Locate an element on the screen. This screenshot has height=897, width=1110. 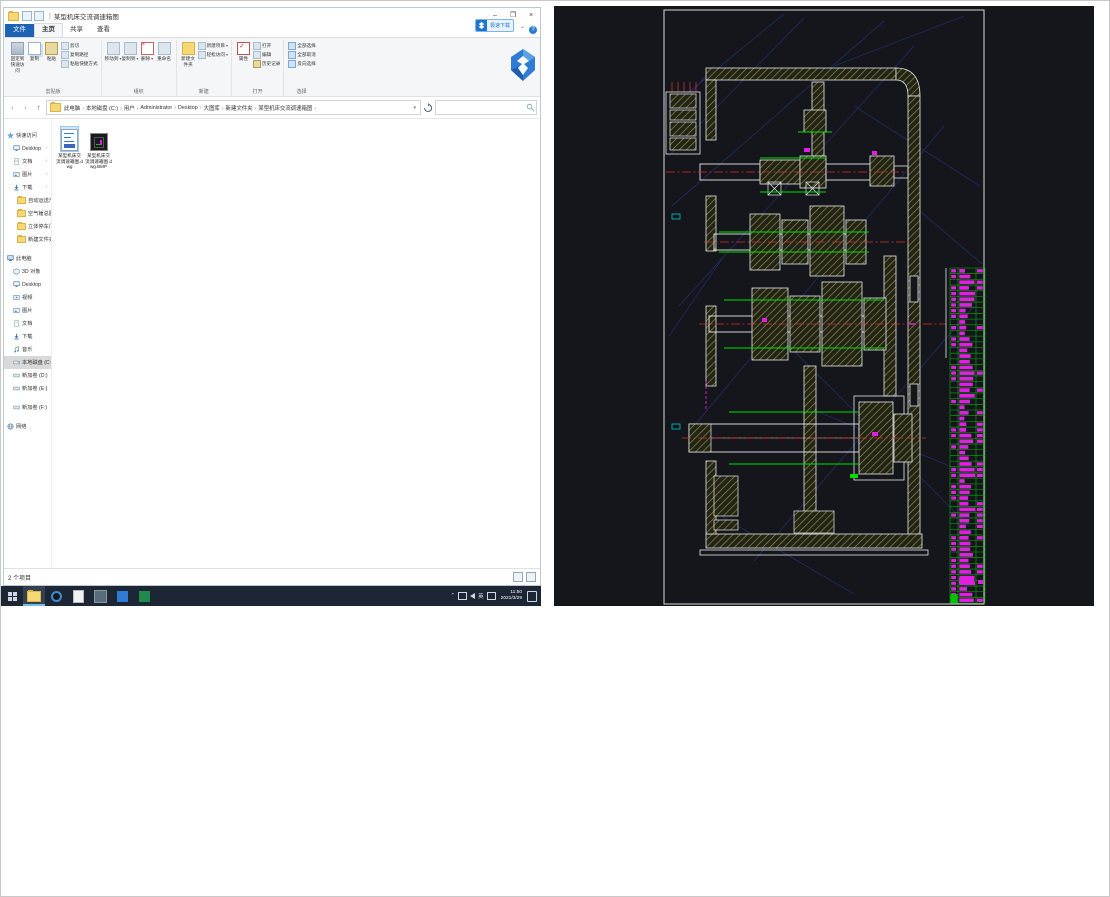
crumb-this-pc: 此电脑 is located at coordinates (74, 108).